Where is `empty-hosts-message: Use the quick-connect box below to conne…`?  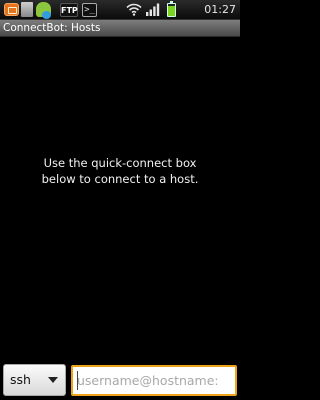 empty-hosts-message: Use the quick-connect box below to conne… is located at coordinates (120, 171).